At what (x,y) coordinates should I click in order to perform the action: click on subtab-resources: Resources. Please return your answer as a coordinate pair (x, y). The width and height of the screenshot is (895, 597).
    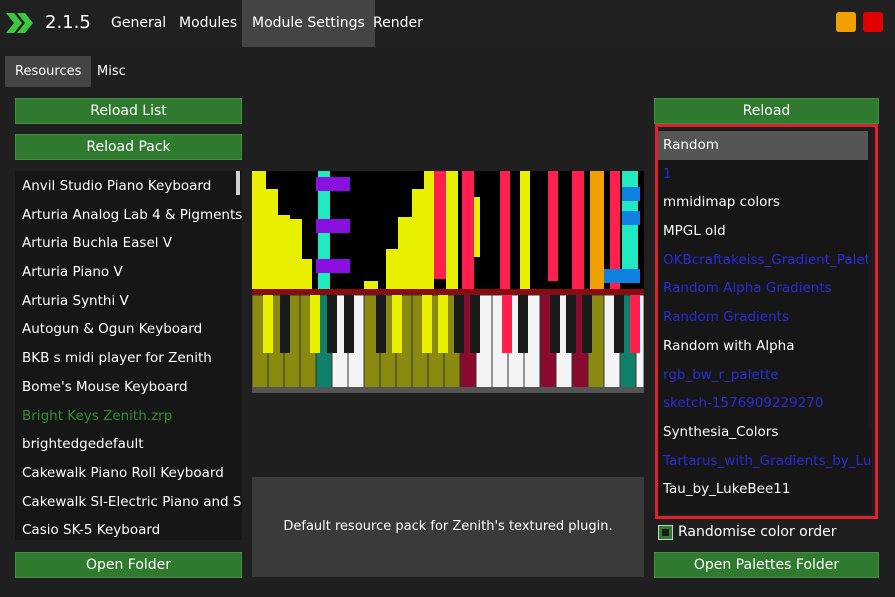
    Looking at the image, I should click on (48, 71).